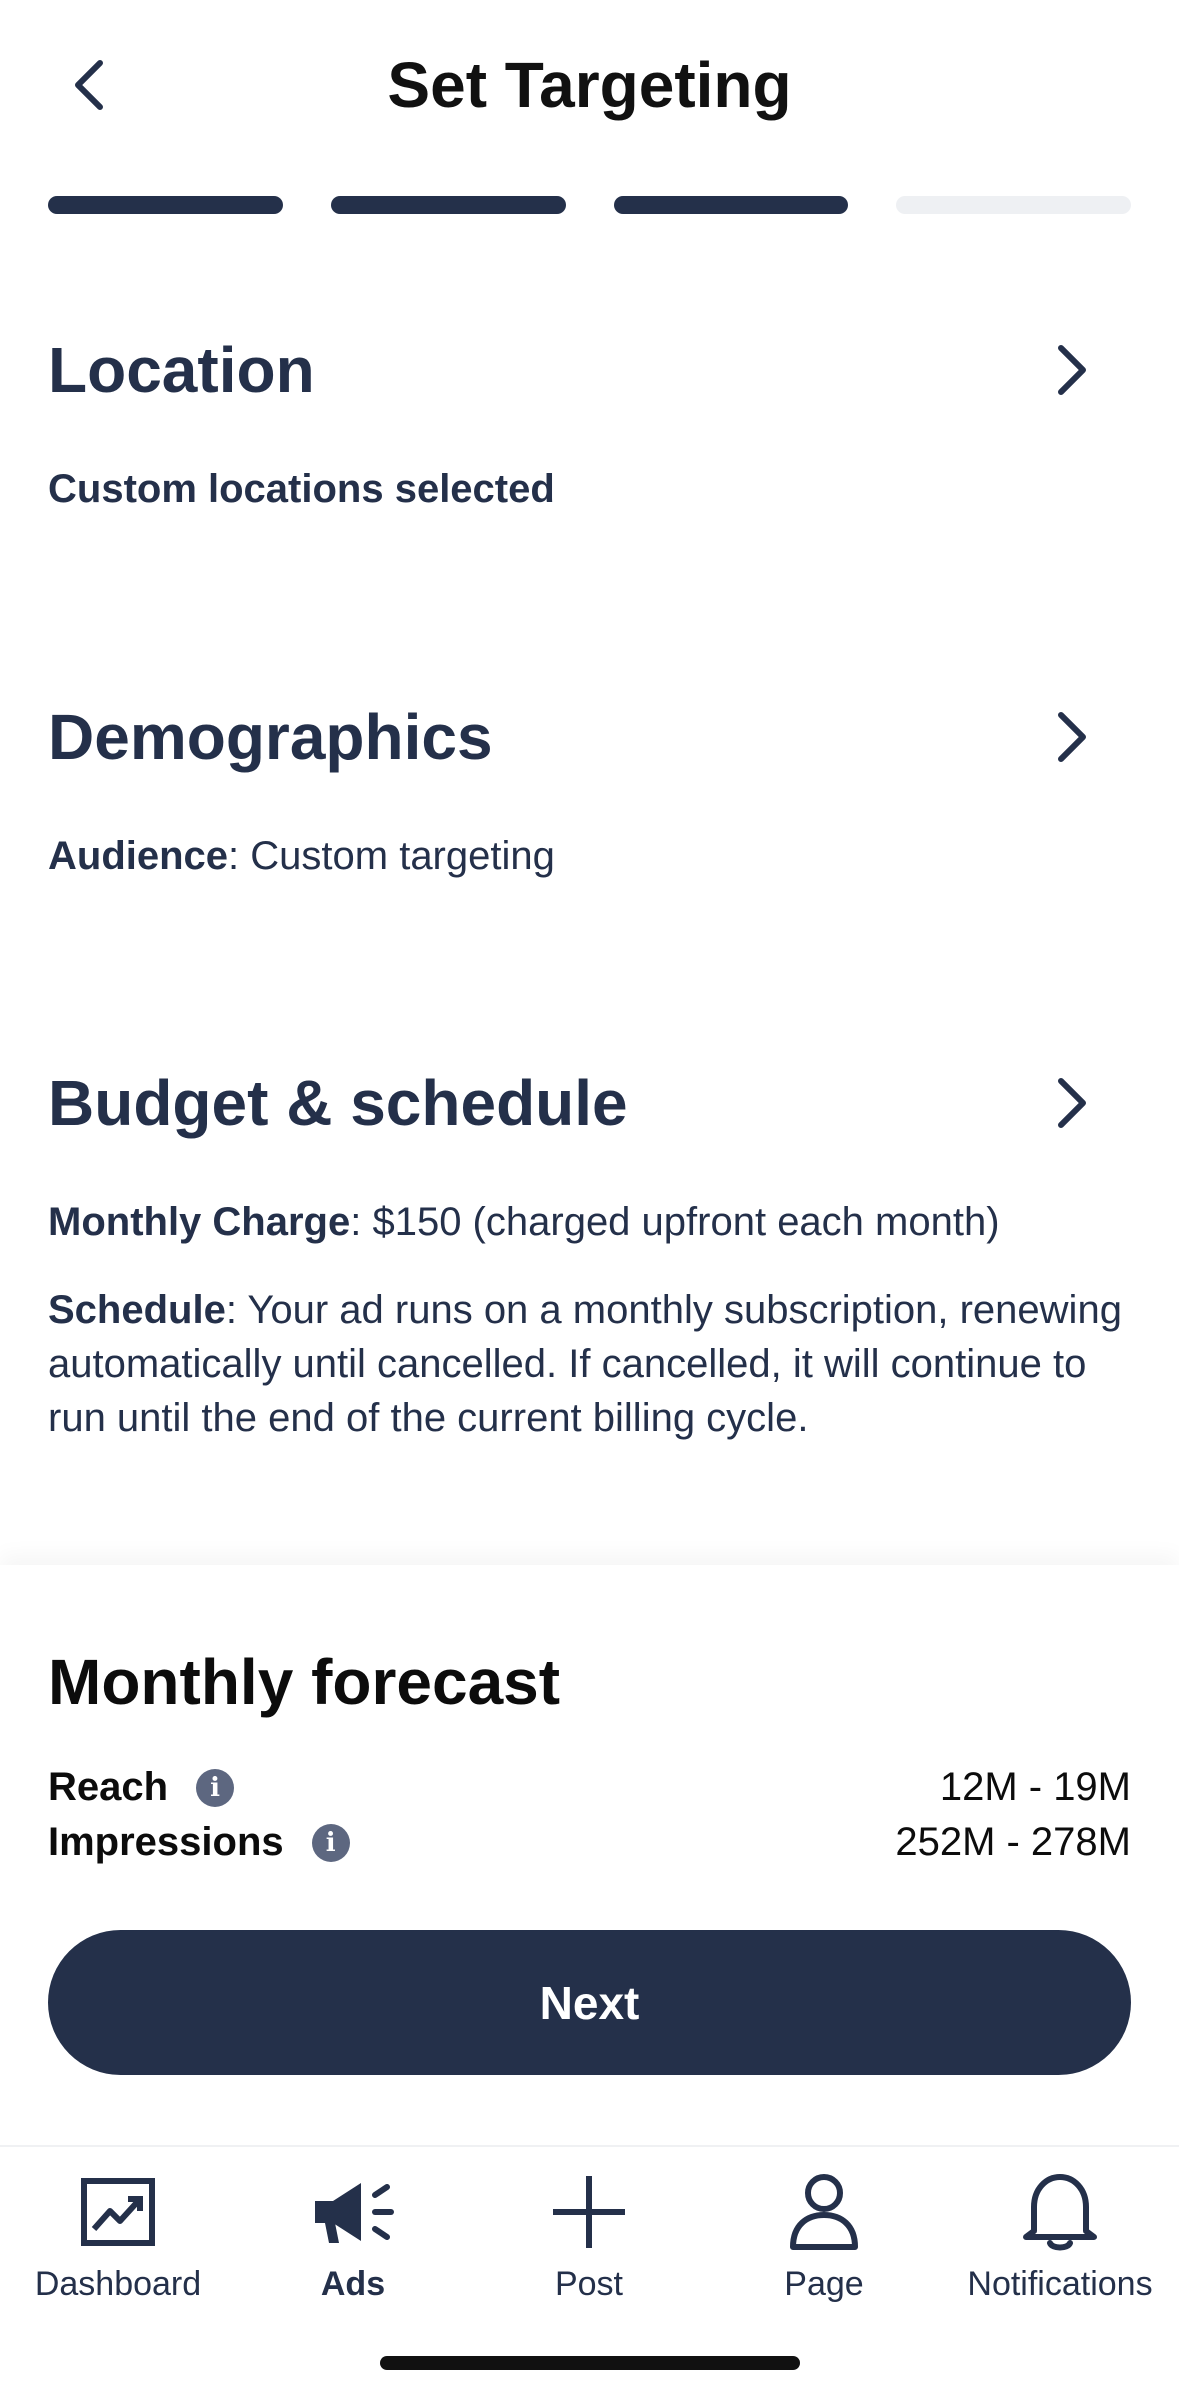 The height and width of the screenshot is (2398, 1179). Describe the element at coordinates (391, 856) in the screenshot. I see `audience-value: : Custom targeting` at that location.